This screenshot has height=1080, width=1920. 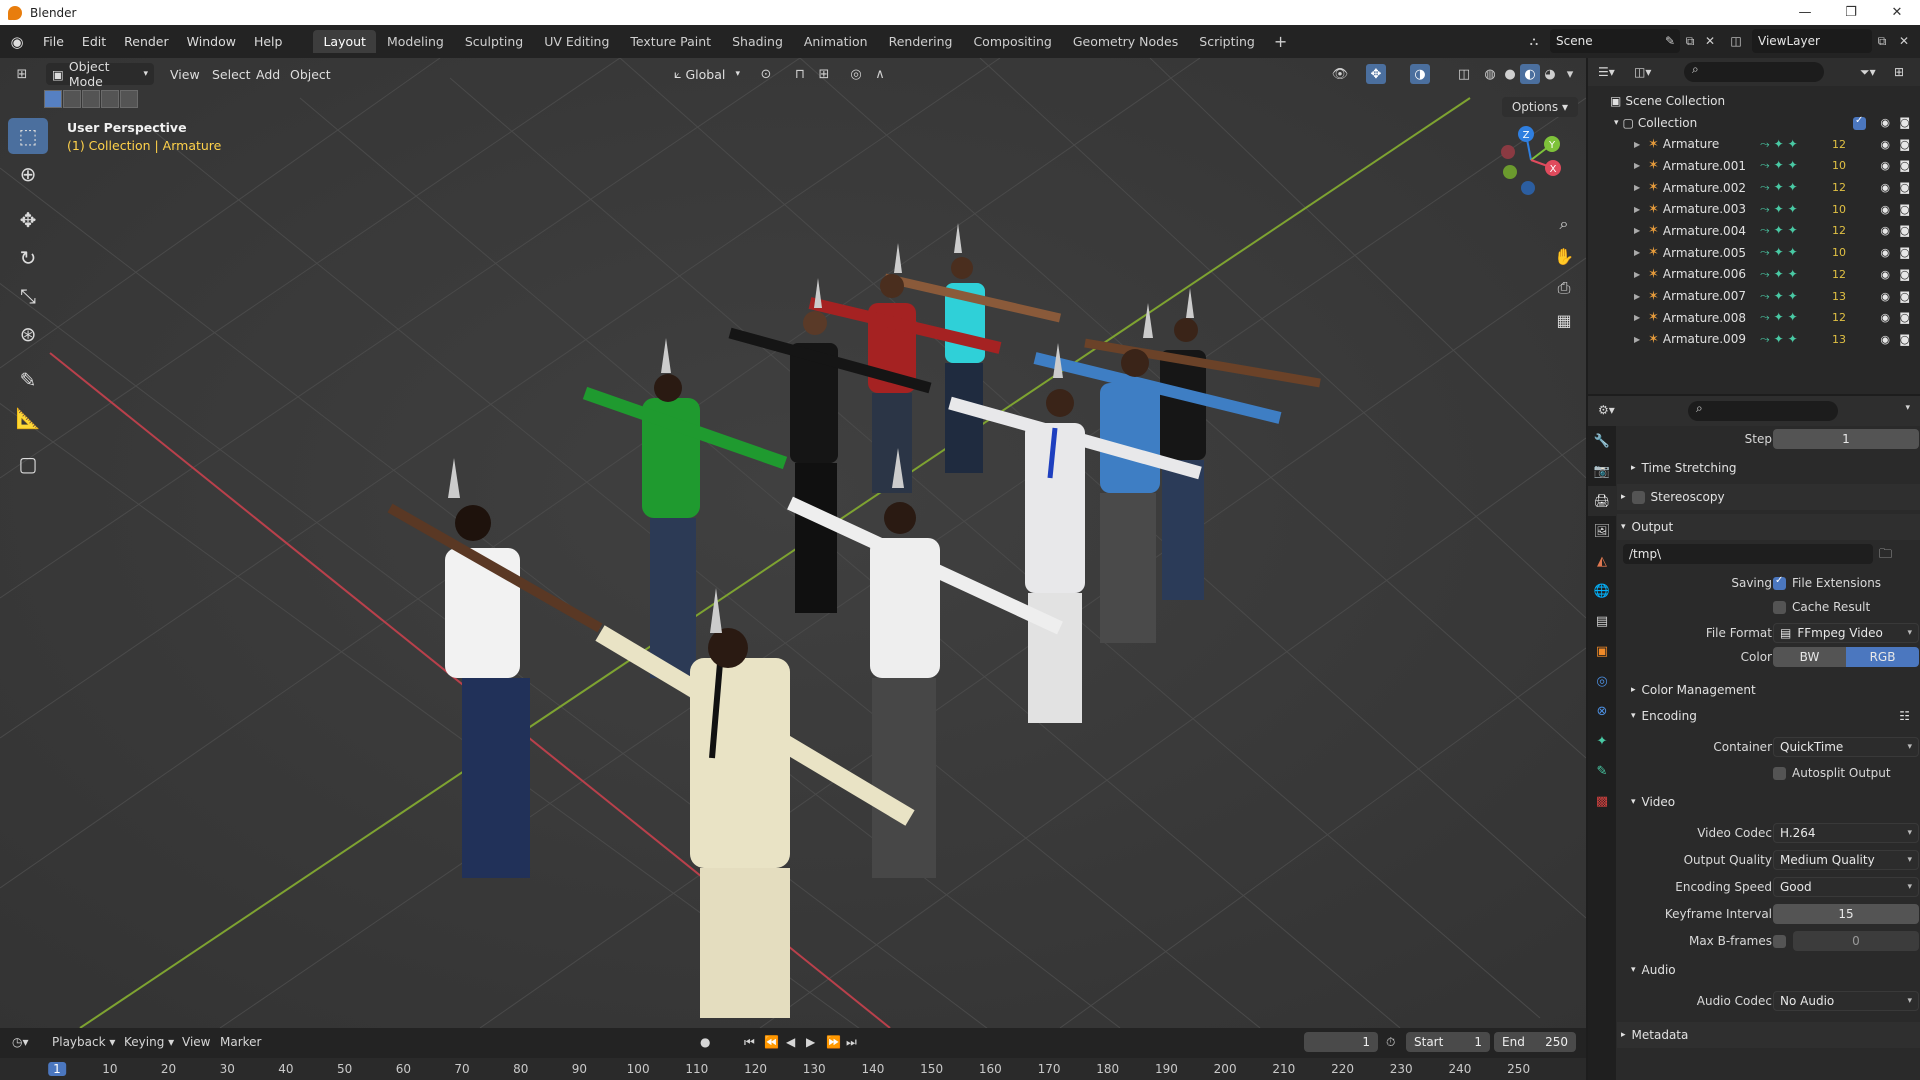 What do you see at coordinates (1846, 633) in the screenshot?
I see `file-format-dropdown: ▤ FFmpeg Video ▾` at bounding box center [1846, 633].